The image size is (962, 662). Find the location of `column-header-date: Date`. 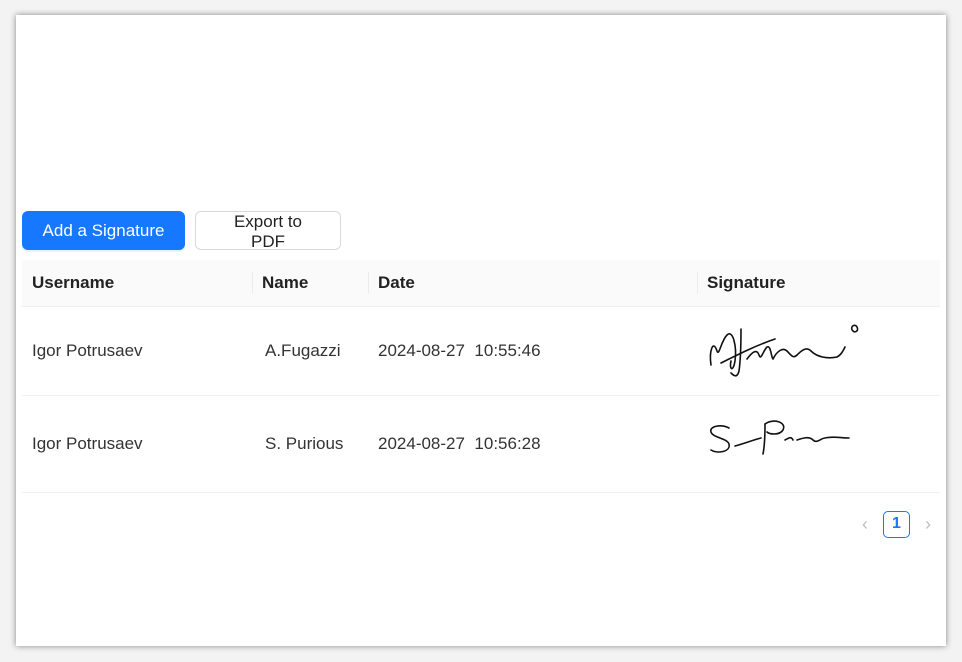

column-header-date: Date is located at coordinates (532, 283).